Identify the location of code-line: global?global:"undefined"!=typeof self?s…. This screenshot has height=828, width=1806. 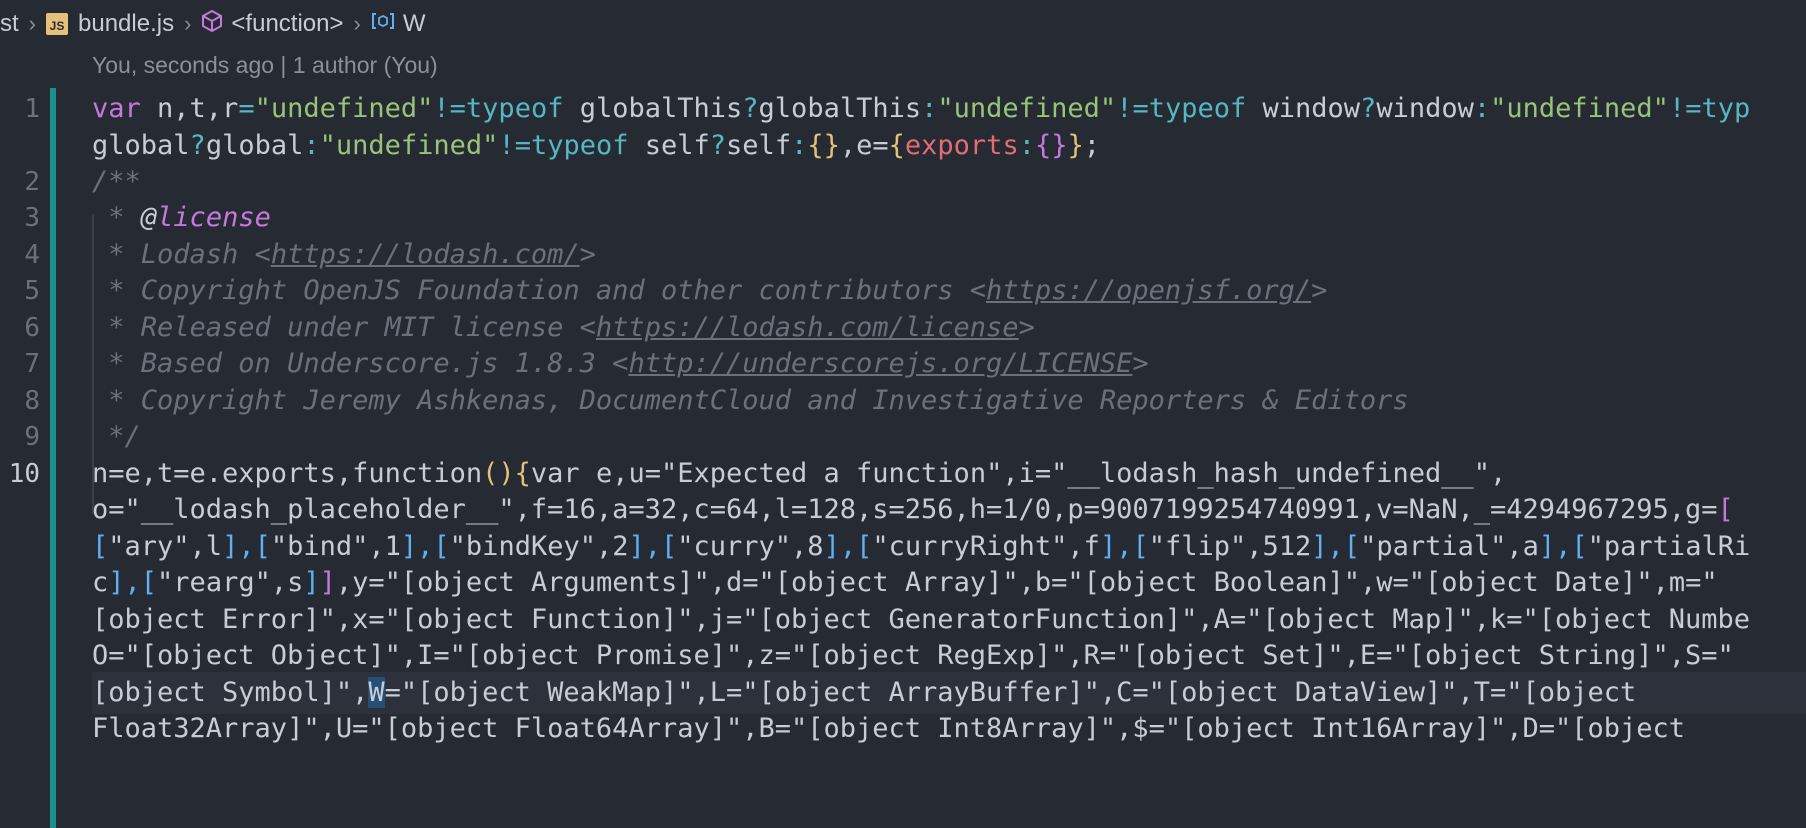
(596, 145).